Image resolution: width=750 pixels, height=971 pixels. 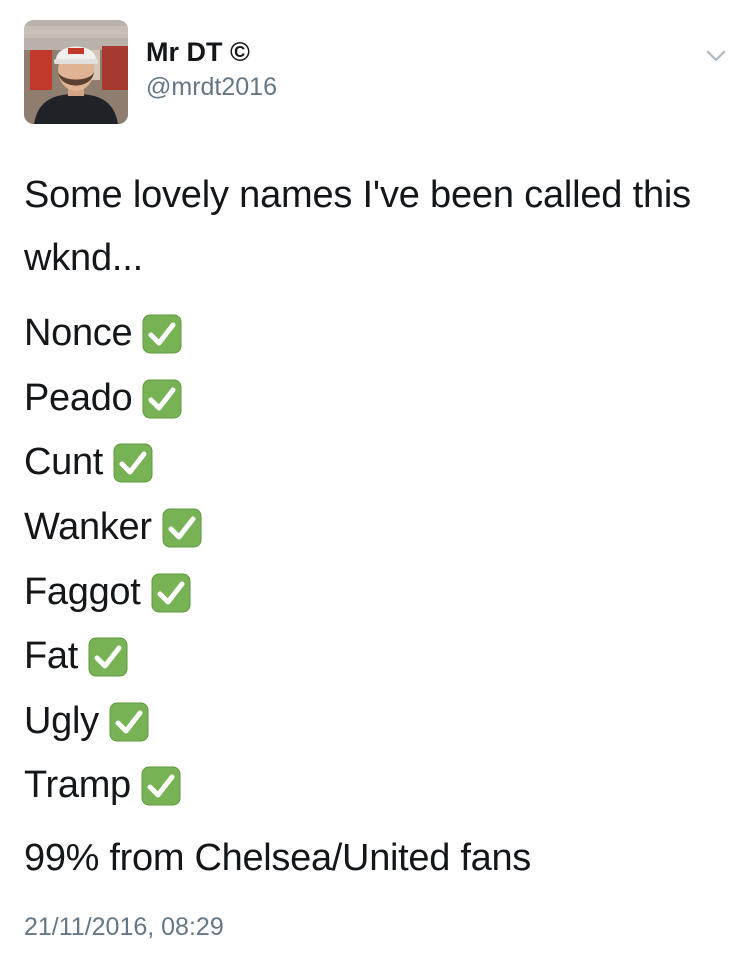 What do you see at coordinates (198, 52) in the screenshot?
I see `display-name: Mr DT ©` at bounding box center [198, 52].